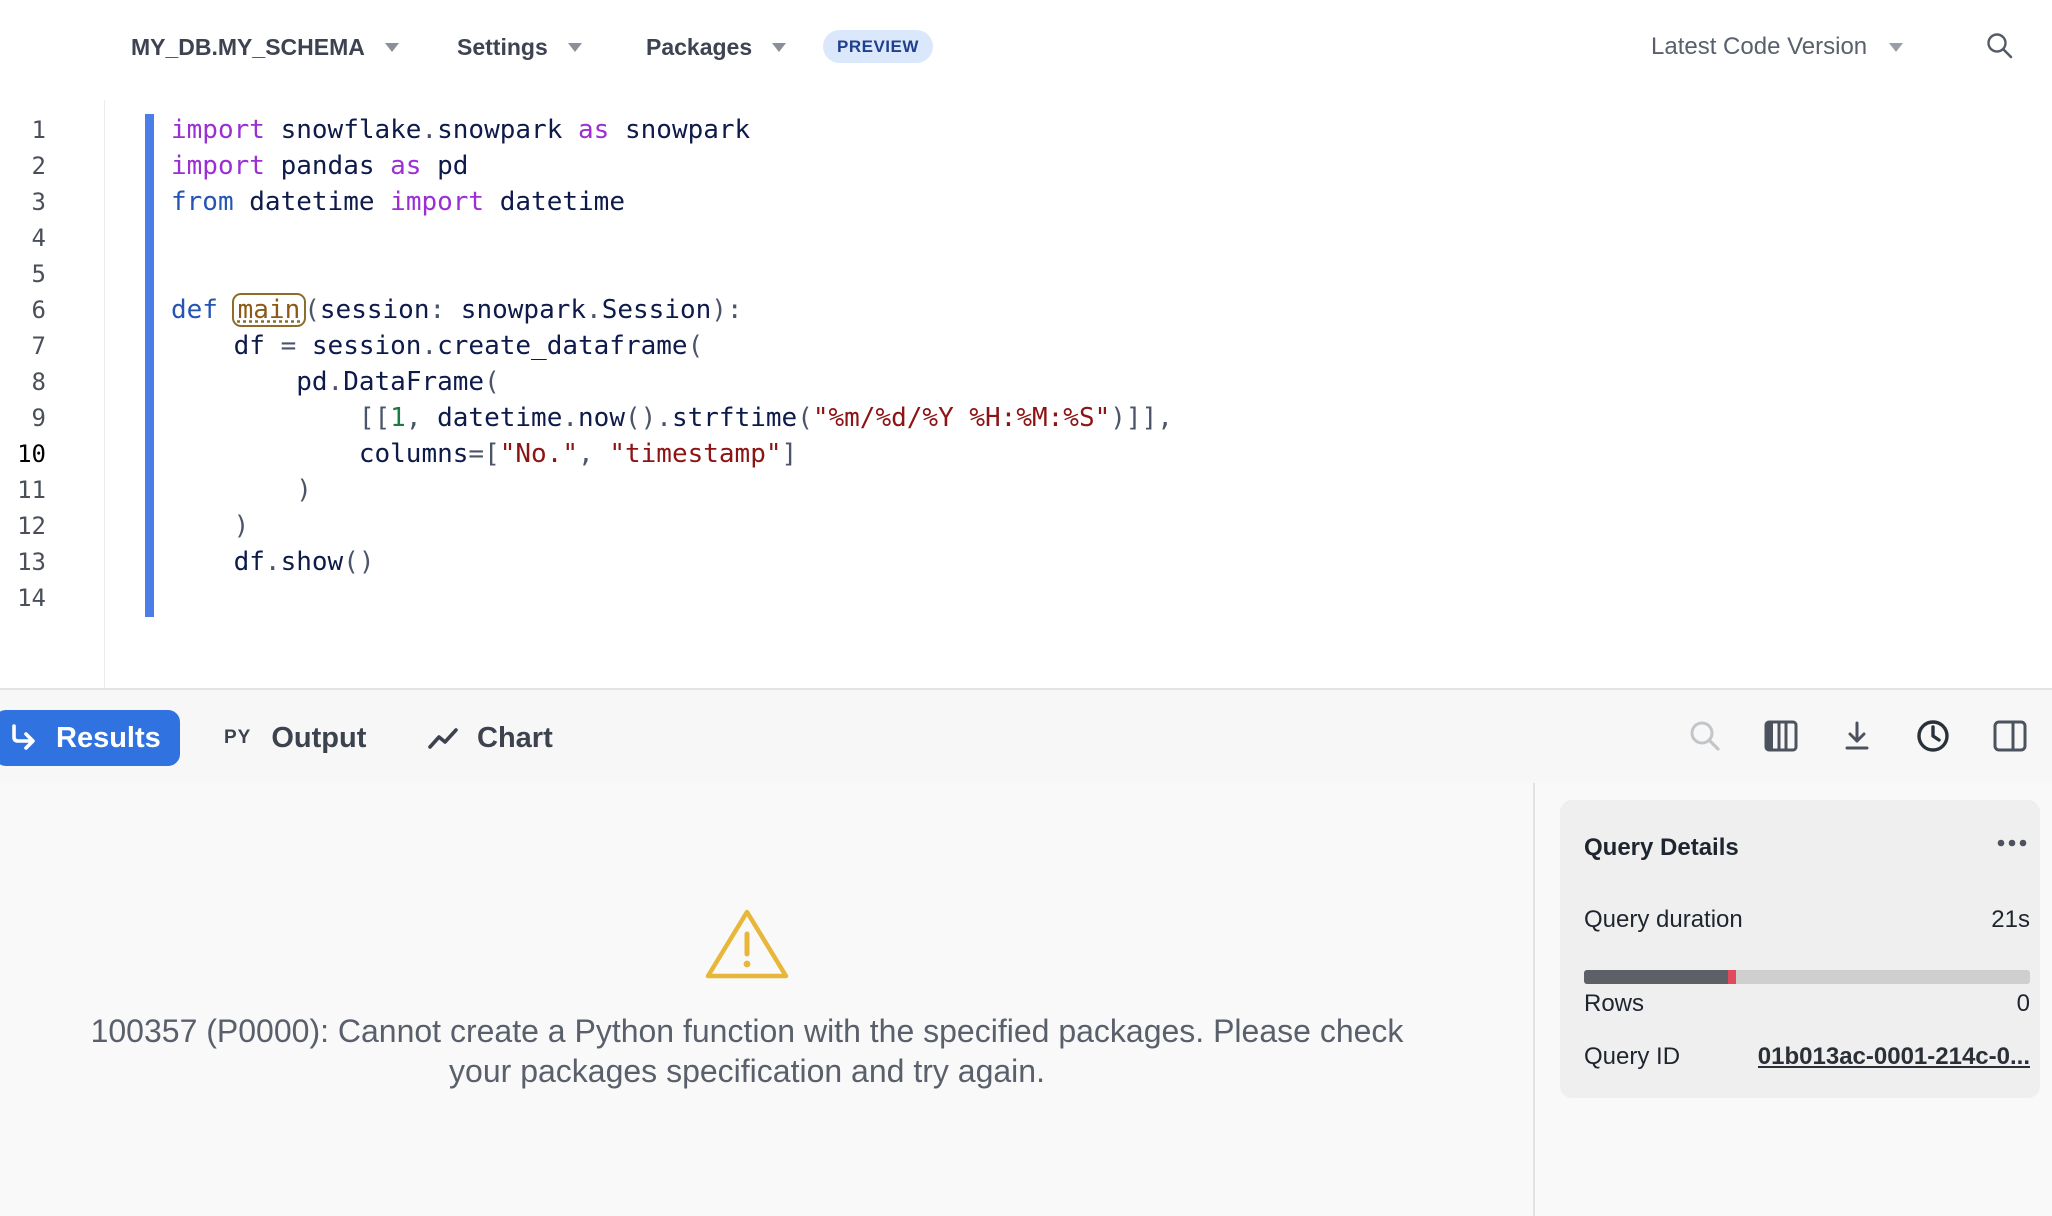  Describe the element at coordinates (38, 418) in the screenshot. I see `line-number: 9` at that location.